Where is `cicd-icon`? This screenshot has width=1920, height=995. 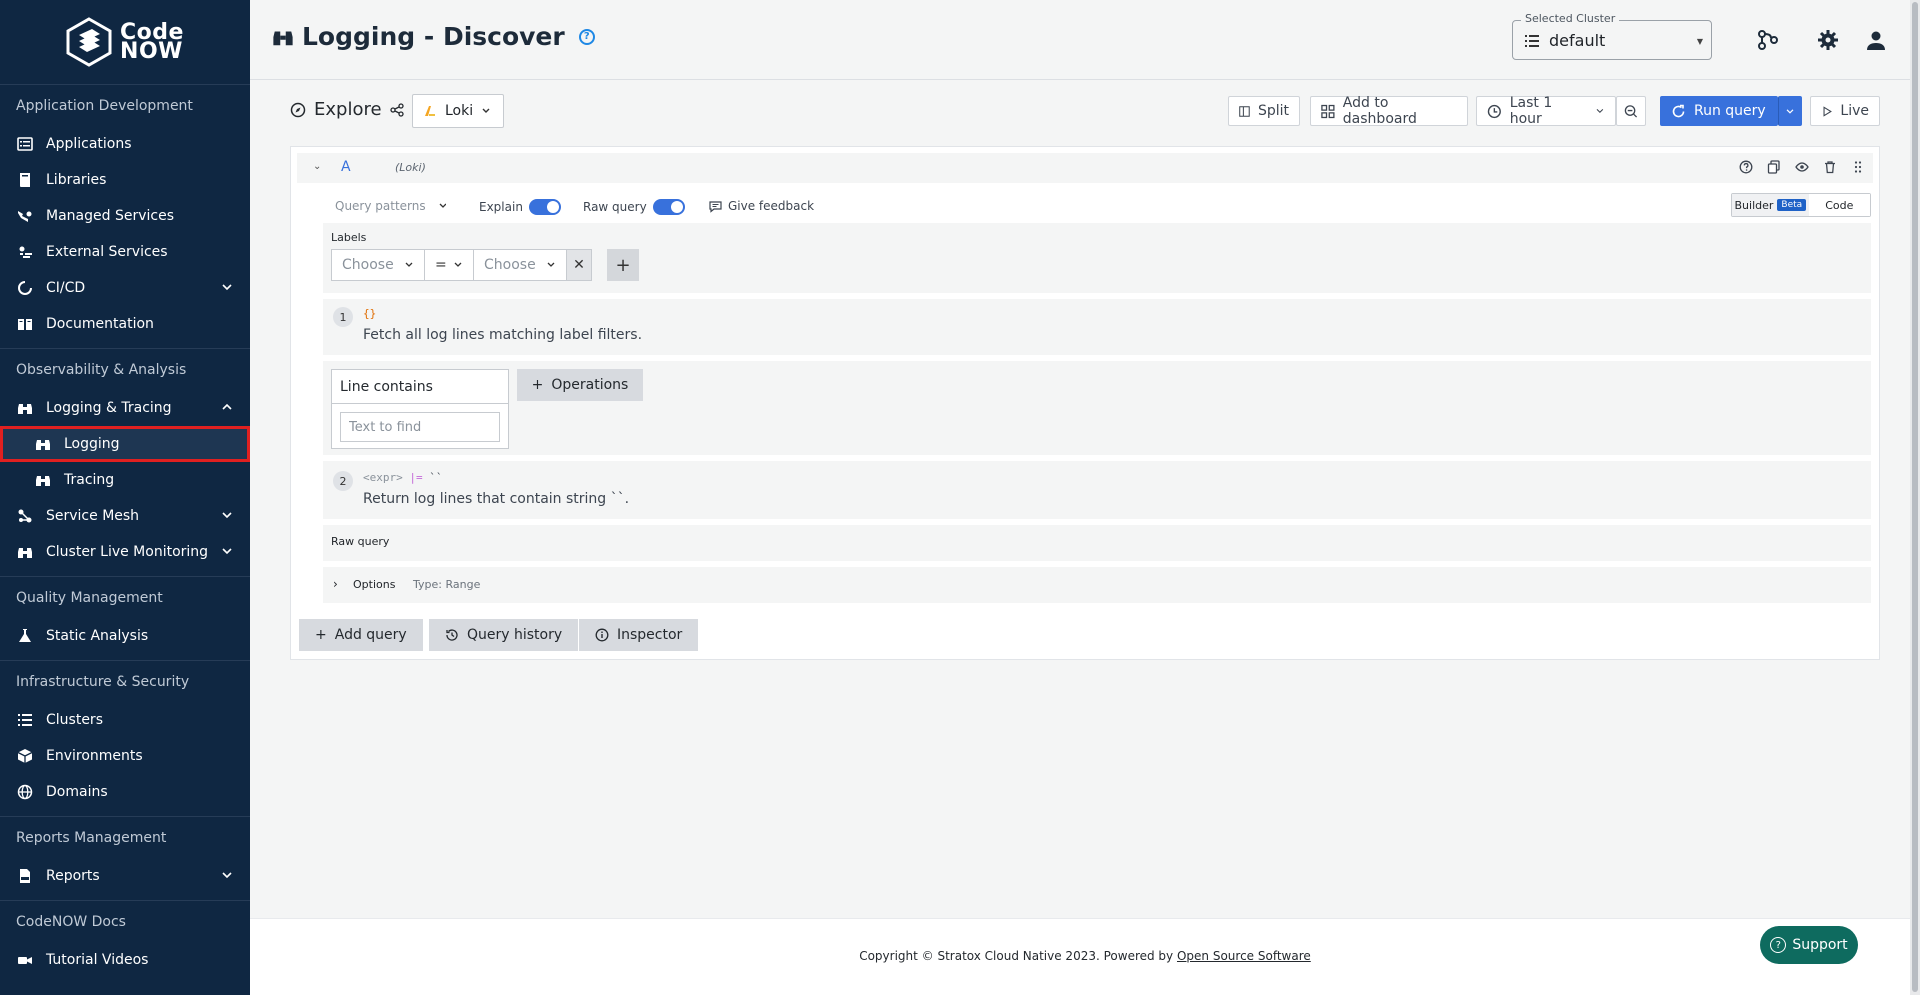
cicd-icon is located at coordinates (25, 288).